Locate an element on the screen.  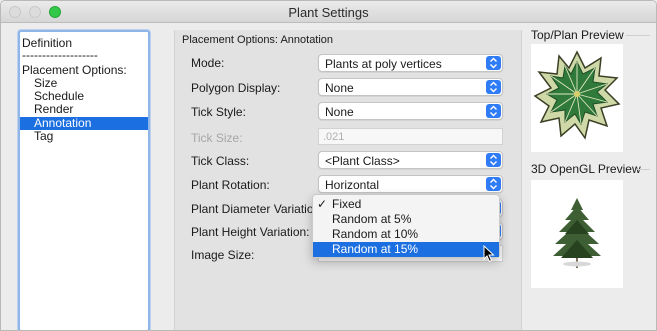
list-item-tag: Tag is located at coordinates (84, 136).